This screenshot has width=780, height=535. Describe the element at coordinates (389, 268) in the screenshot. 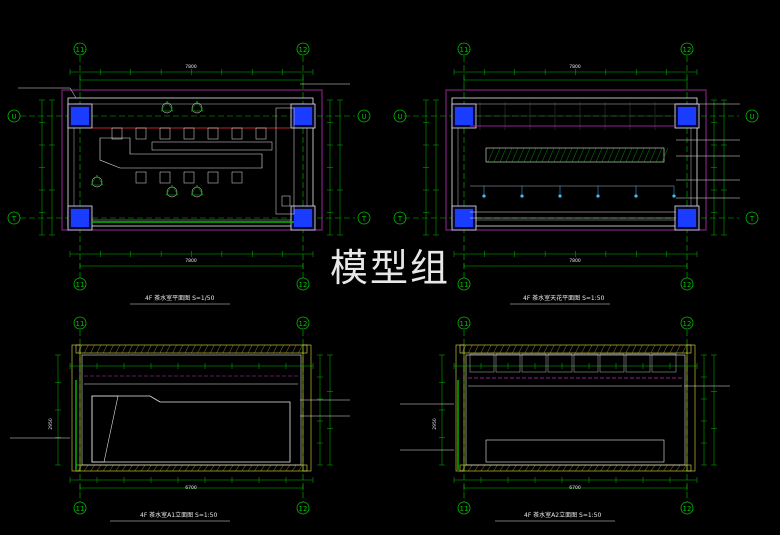

I see `watermark-text: 模型组` at that location.